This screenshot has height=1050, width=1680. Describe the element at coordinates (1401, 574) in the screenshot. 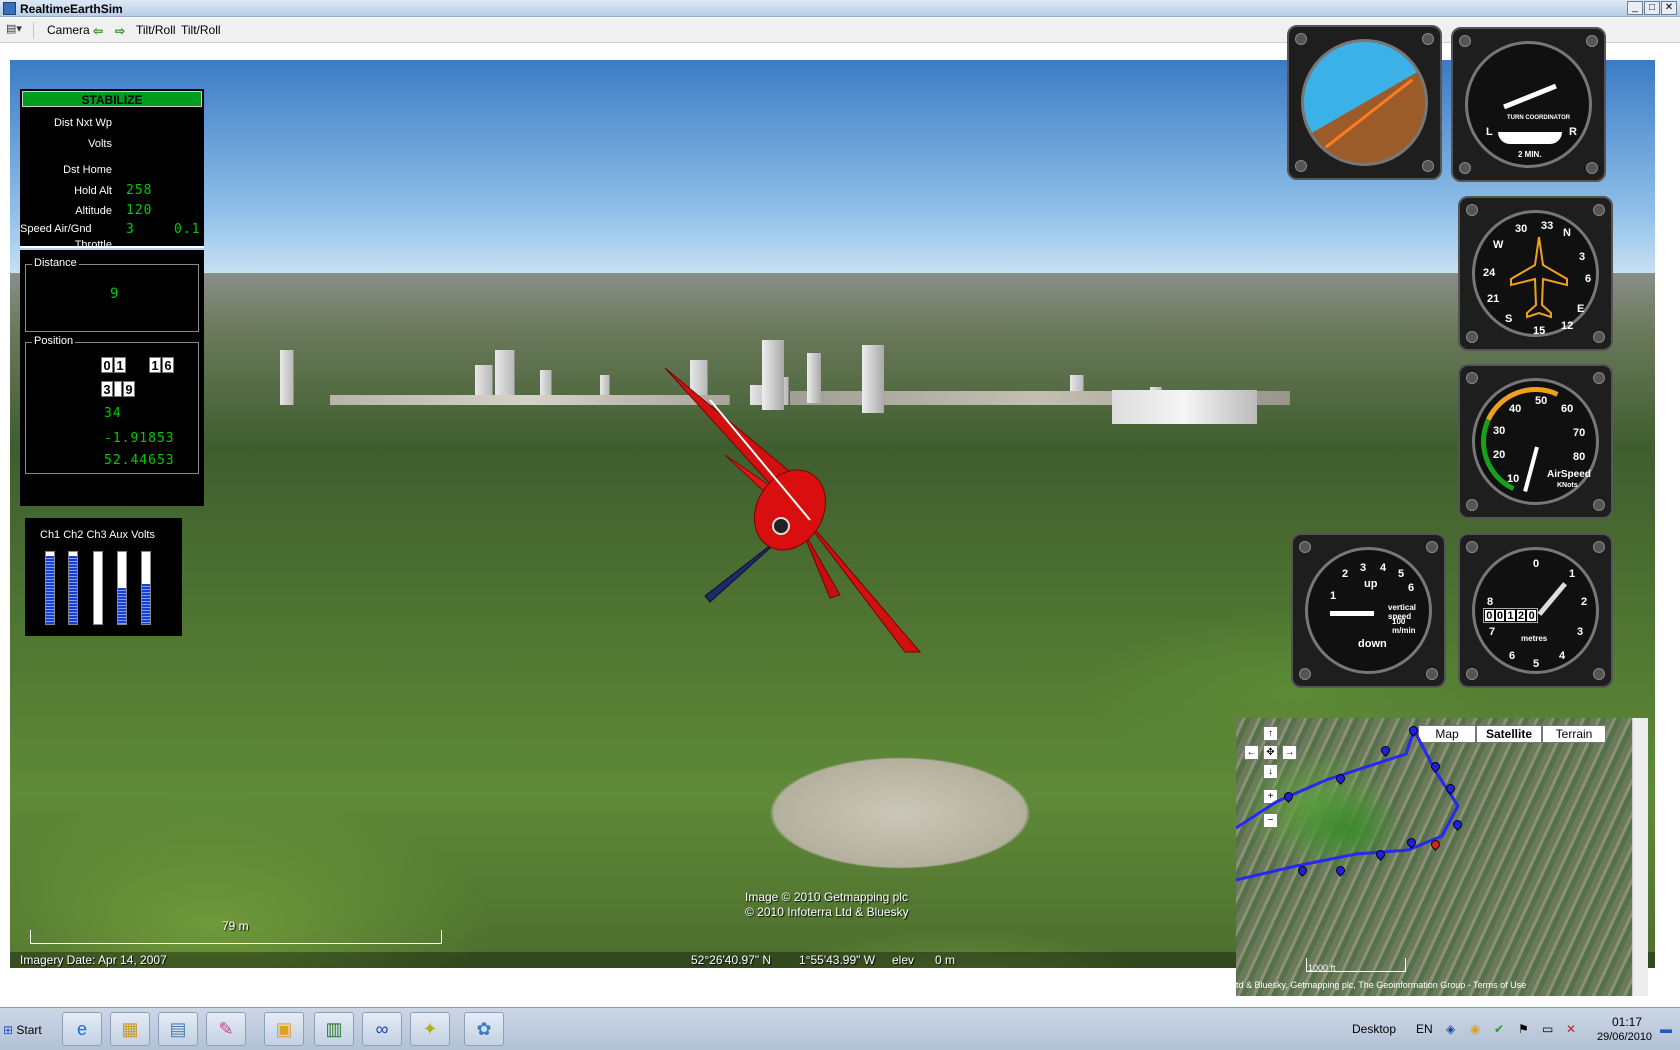

I see `vsi-tick: 5` at that location.